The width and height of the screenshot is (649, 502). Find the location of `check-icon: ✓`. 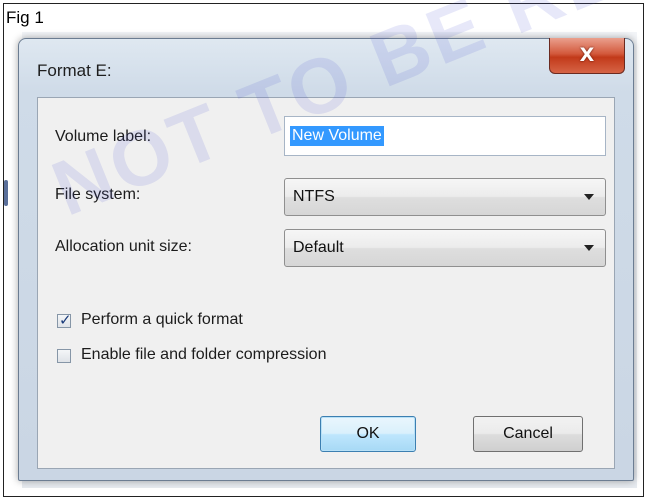

check-icon: ✓ is located at coordinates (65, 320).